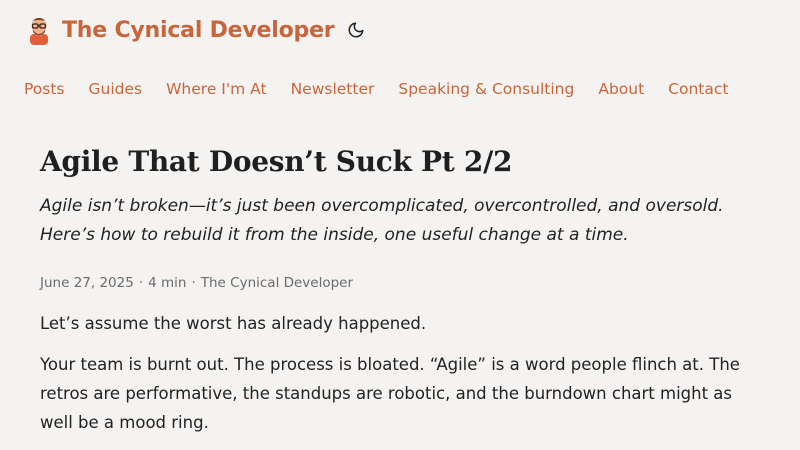  What do you see at coordinates (87, 283) in the screenshot?
I see `post-date: June 27, 2025` at bounding box center [87, 283].